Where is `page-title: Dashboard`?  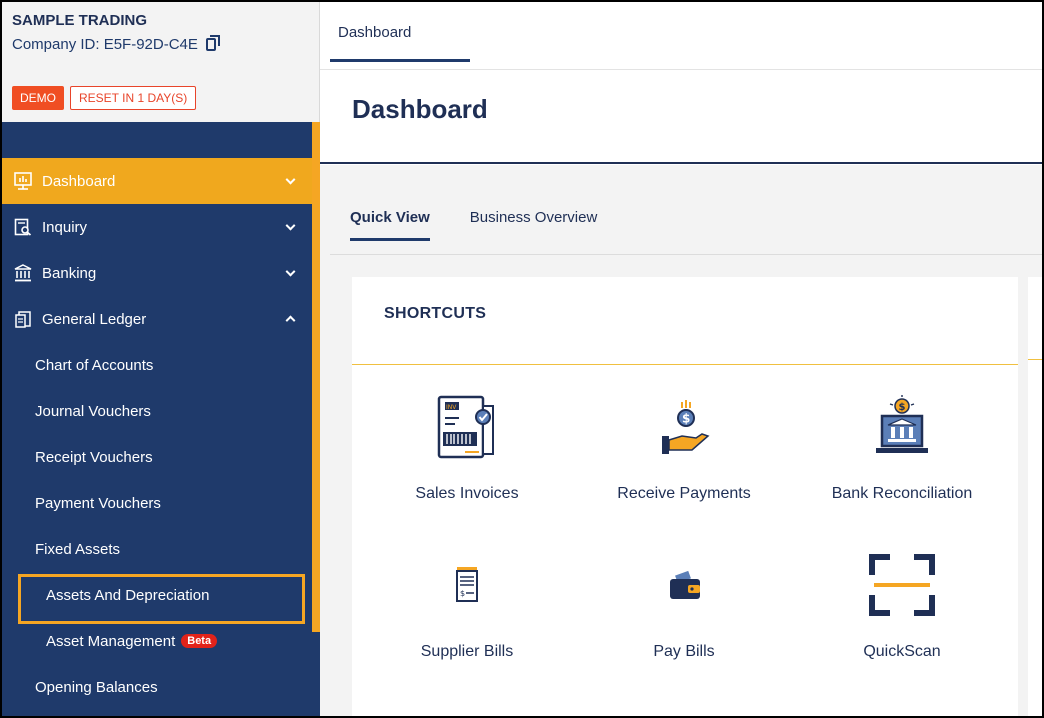
page-title: Dashboard is located at coordinates (420, 109).